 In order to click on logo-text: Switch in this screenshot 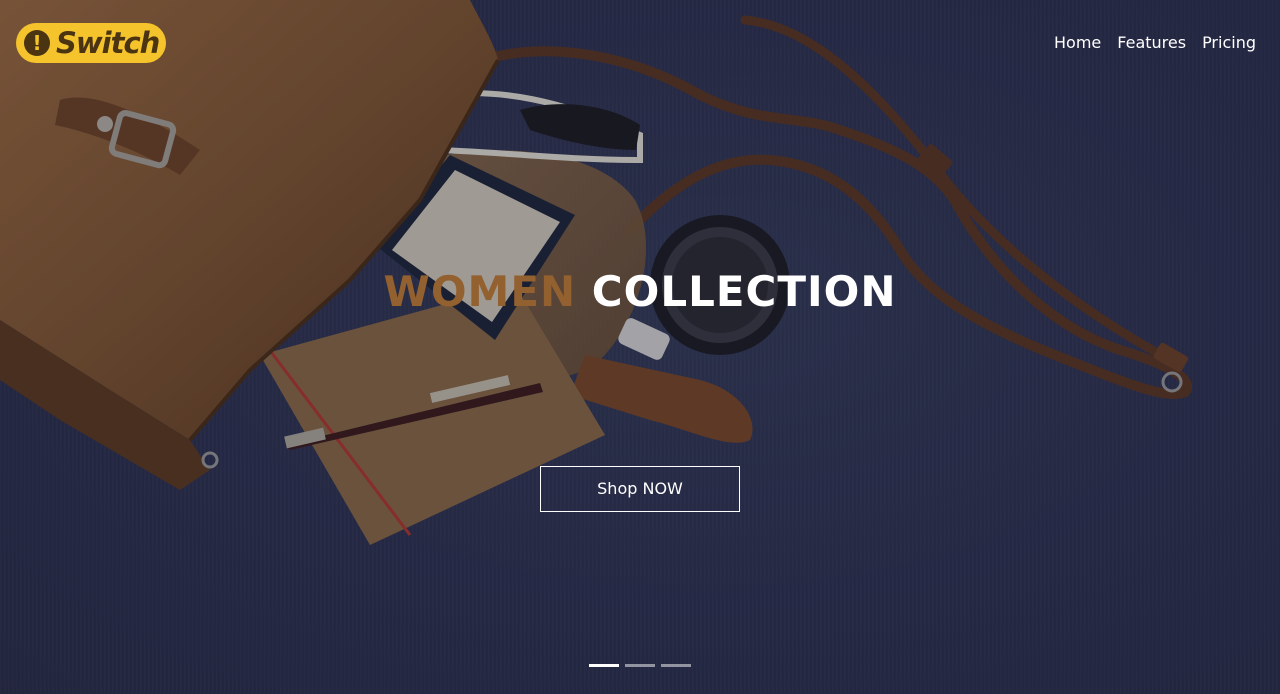, I will do `click(108, 43)`.